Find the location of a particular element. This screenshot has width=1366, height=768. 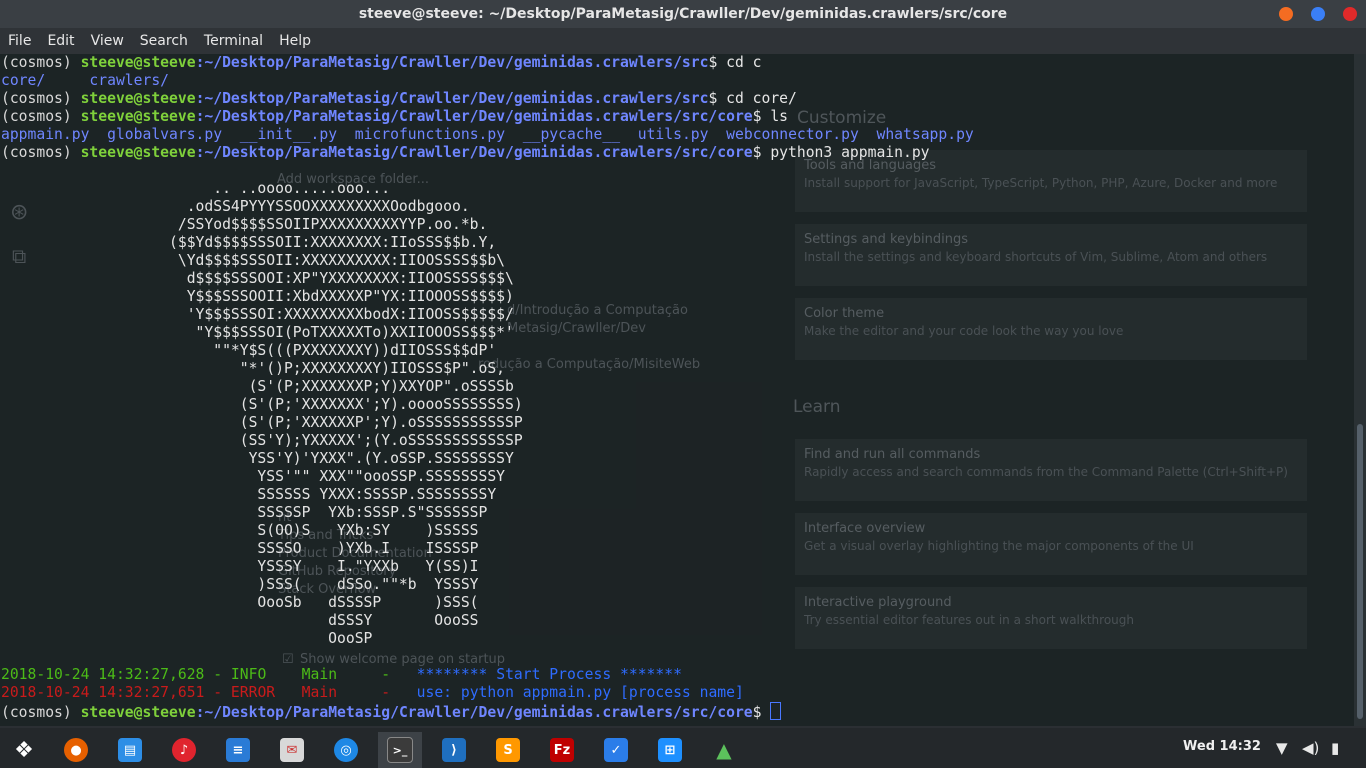

menu-terminal: Terminal is located at coordinates (233, 41).